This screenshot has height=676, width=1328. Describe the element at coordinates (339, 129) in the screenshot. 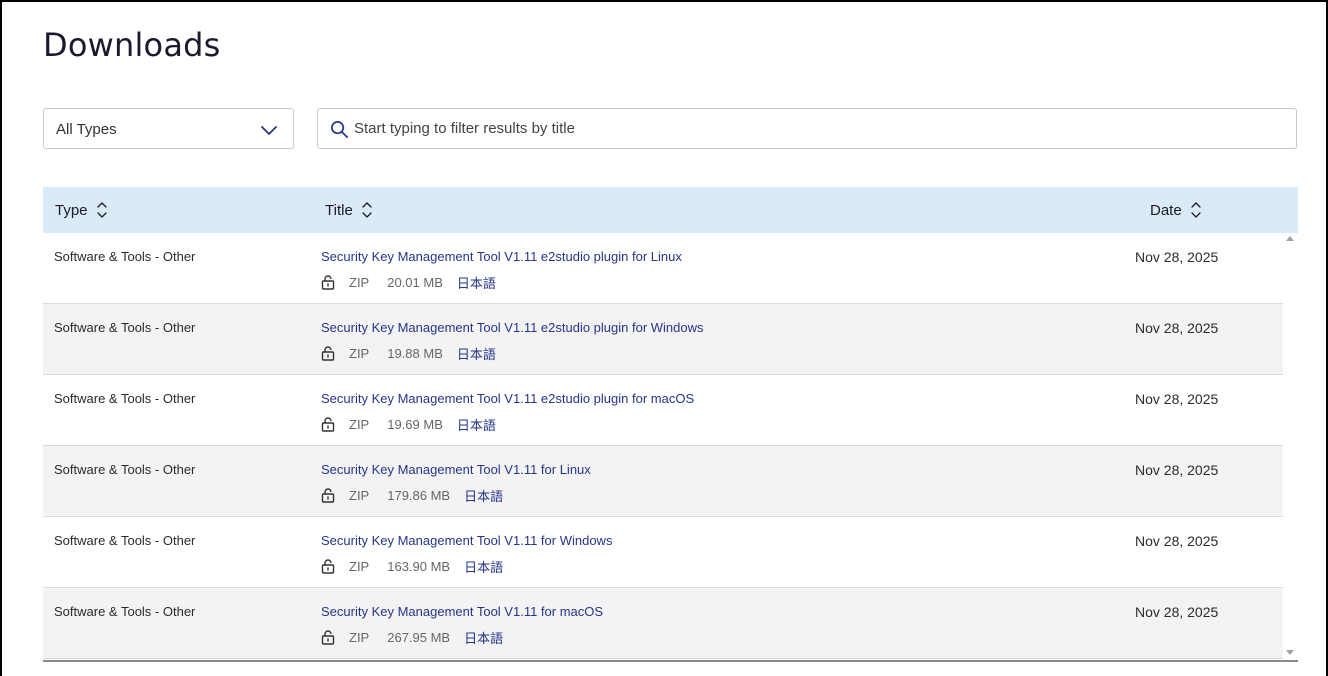

I see `search-icon` at that location.